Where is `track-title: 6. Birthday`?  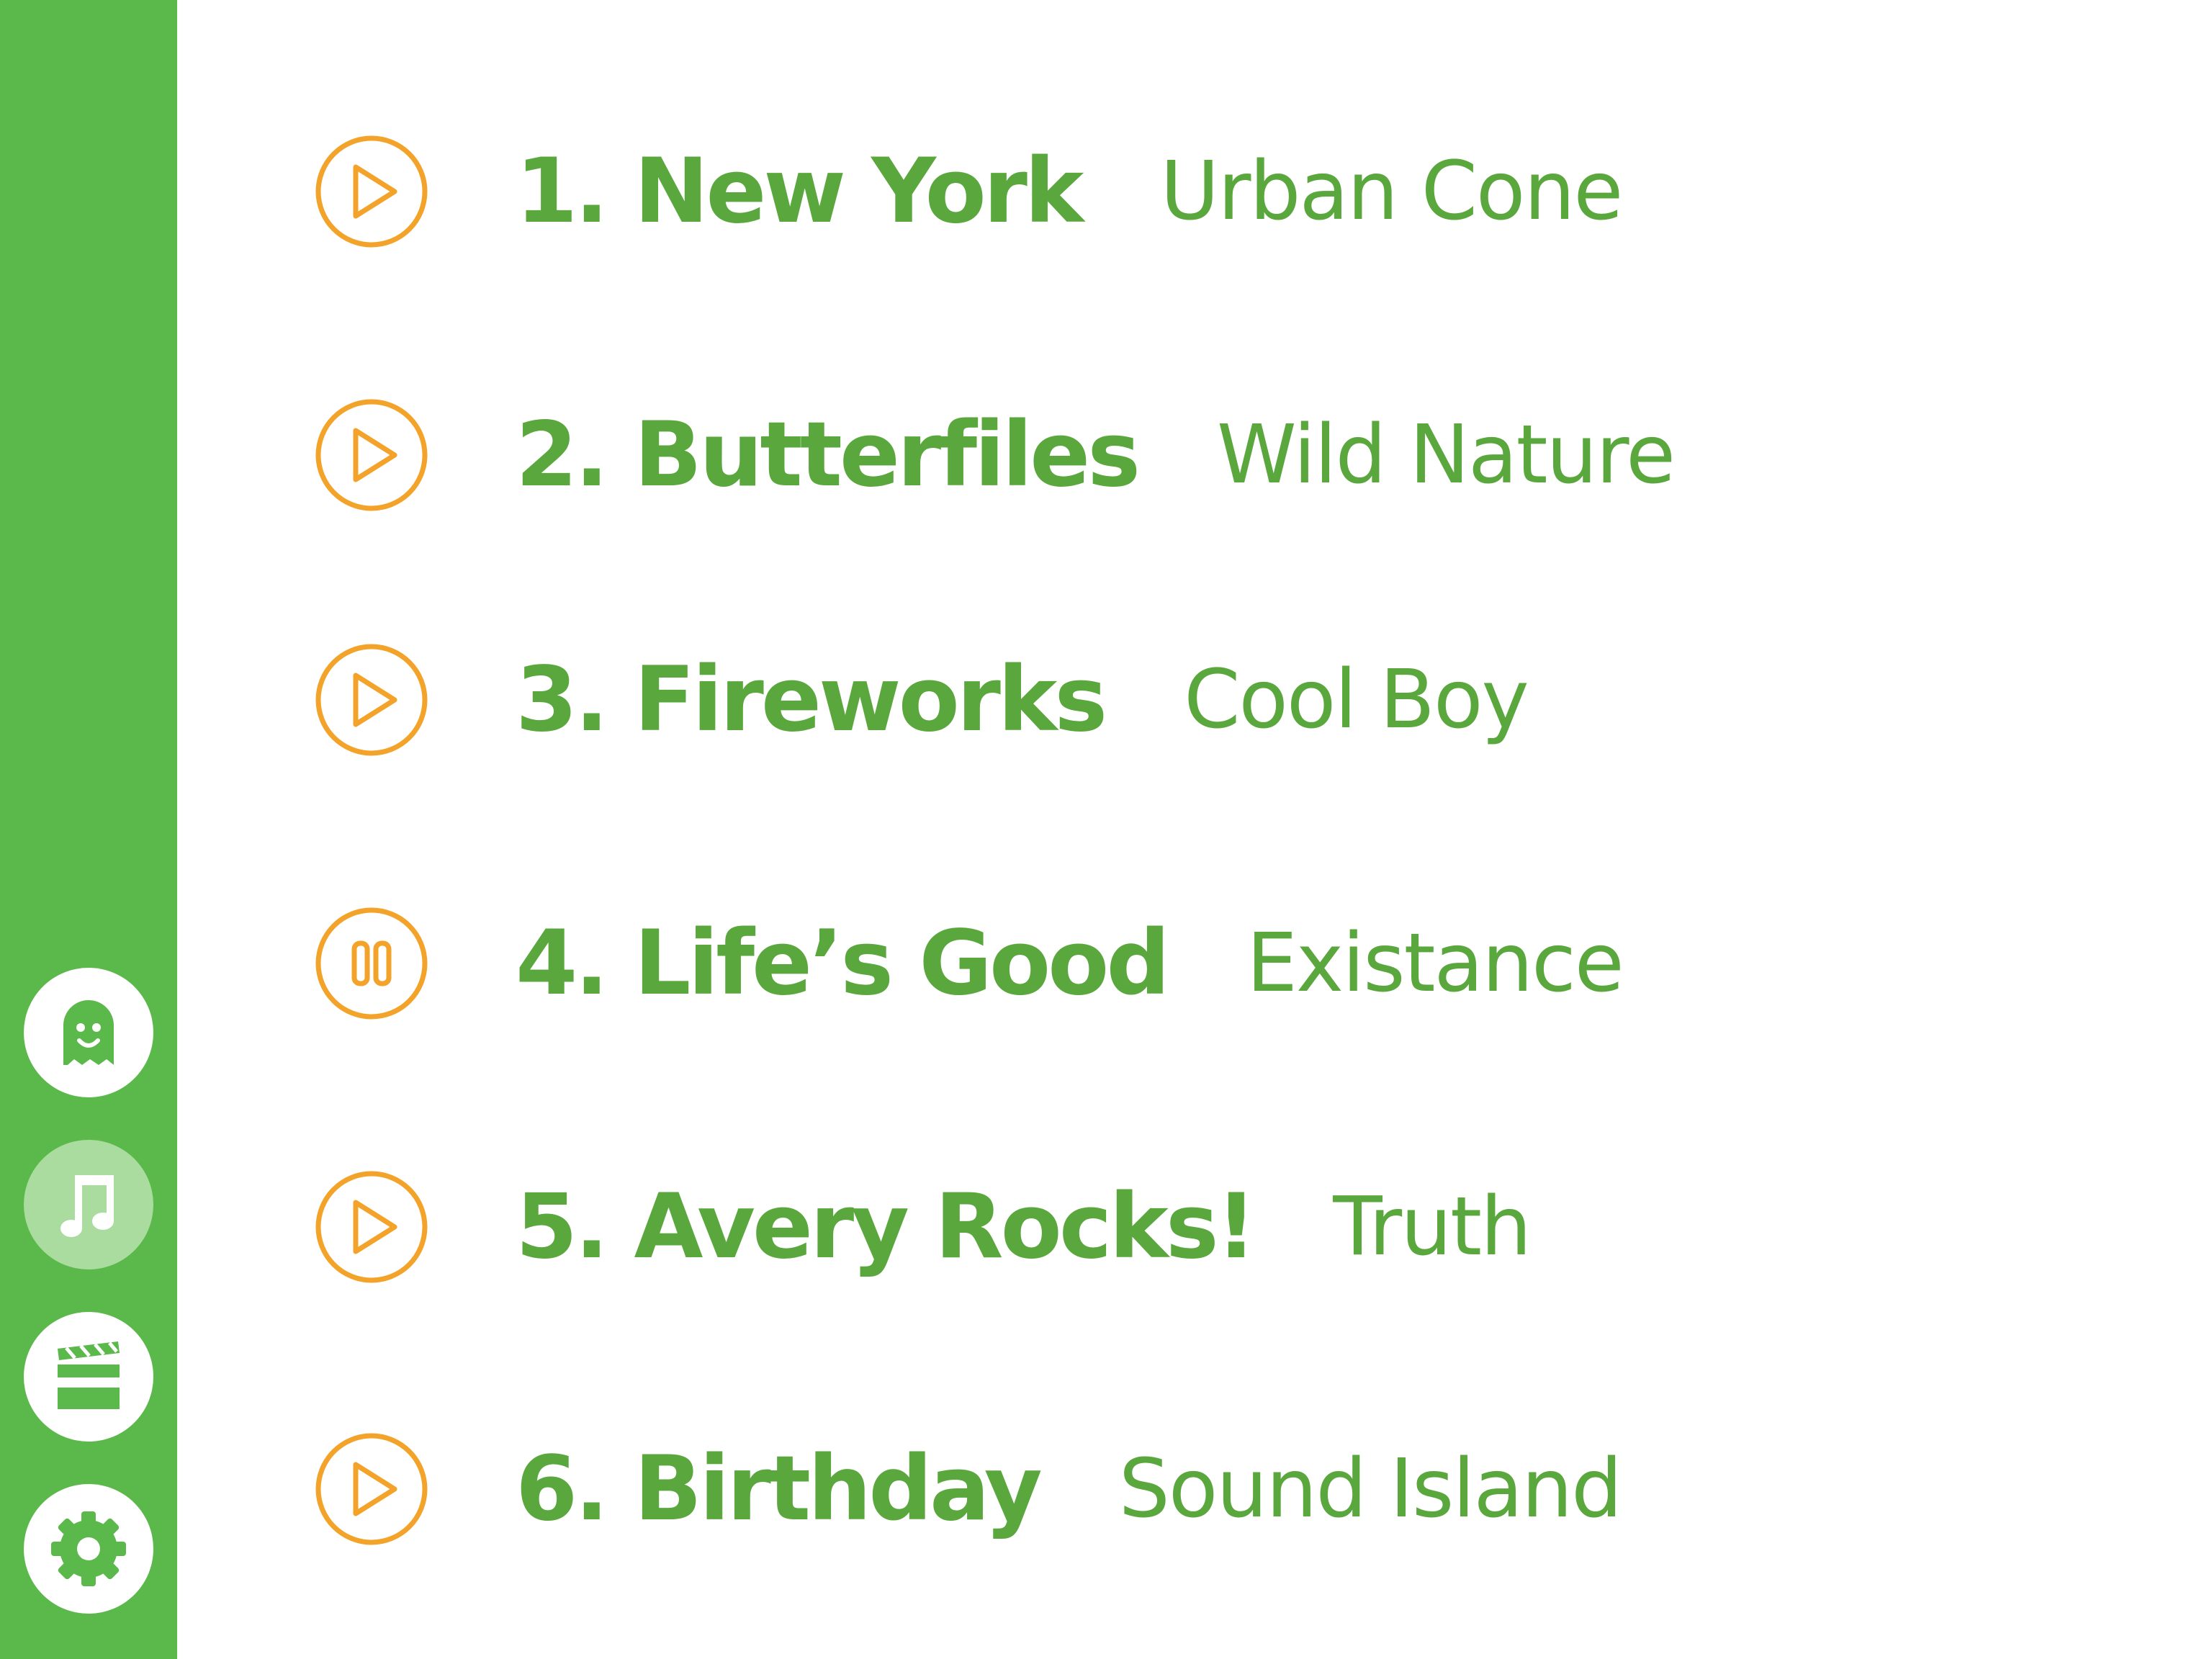
track-title: 6. Birthday is located at coordinates (780, 1489).